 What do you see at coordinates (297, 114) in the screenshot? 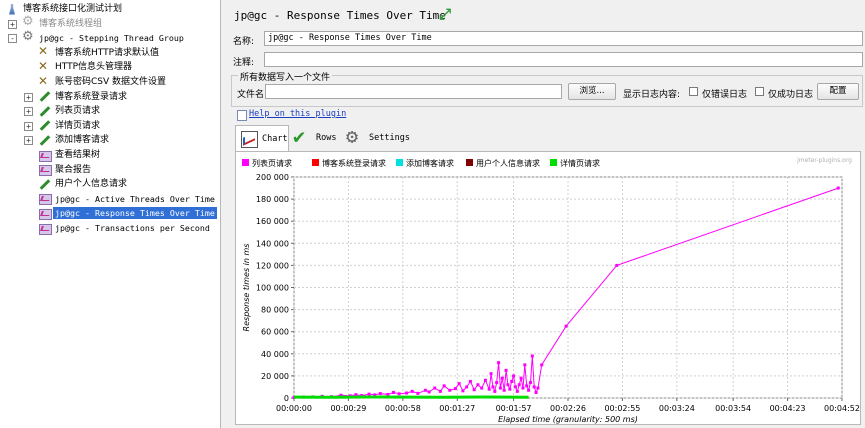
I see `help-link: Help on this plugin` at bounding box center [297, 114].